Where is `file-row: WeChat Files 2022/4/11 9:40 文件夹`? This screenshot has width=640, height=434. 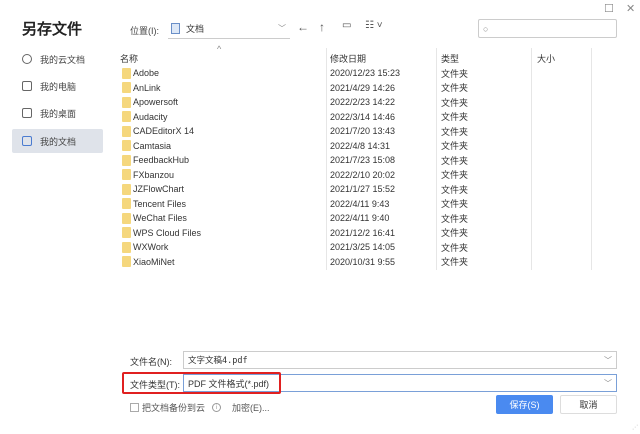 file-row: WeChat Files 2022/4/11 9:40 文件夹 is located at coordinates (355, 218).